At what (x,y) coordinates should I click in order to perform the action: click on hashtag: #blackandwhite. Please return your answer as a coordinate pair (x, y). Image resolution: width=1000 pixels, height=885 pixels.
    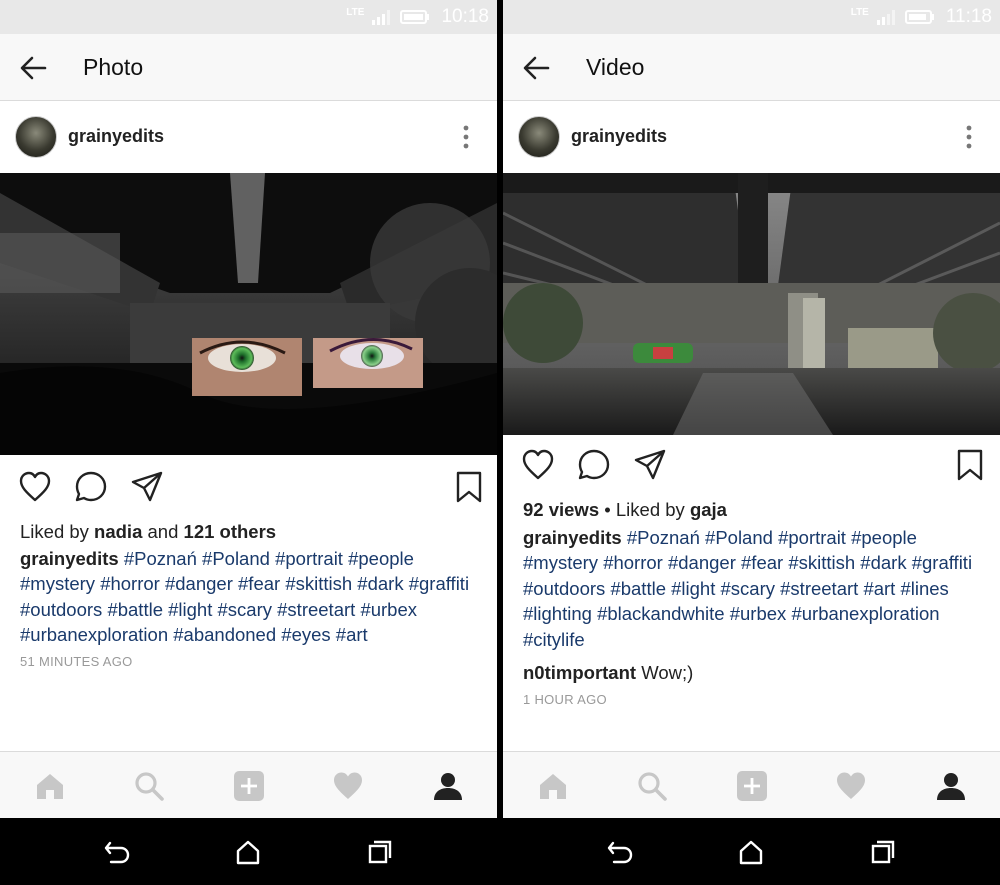
    Looking at the image, I should click on (661, 613).